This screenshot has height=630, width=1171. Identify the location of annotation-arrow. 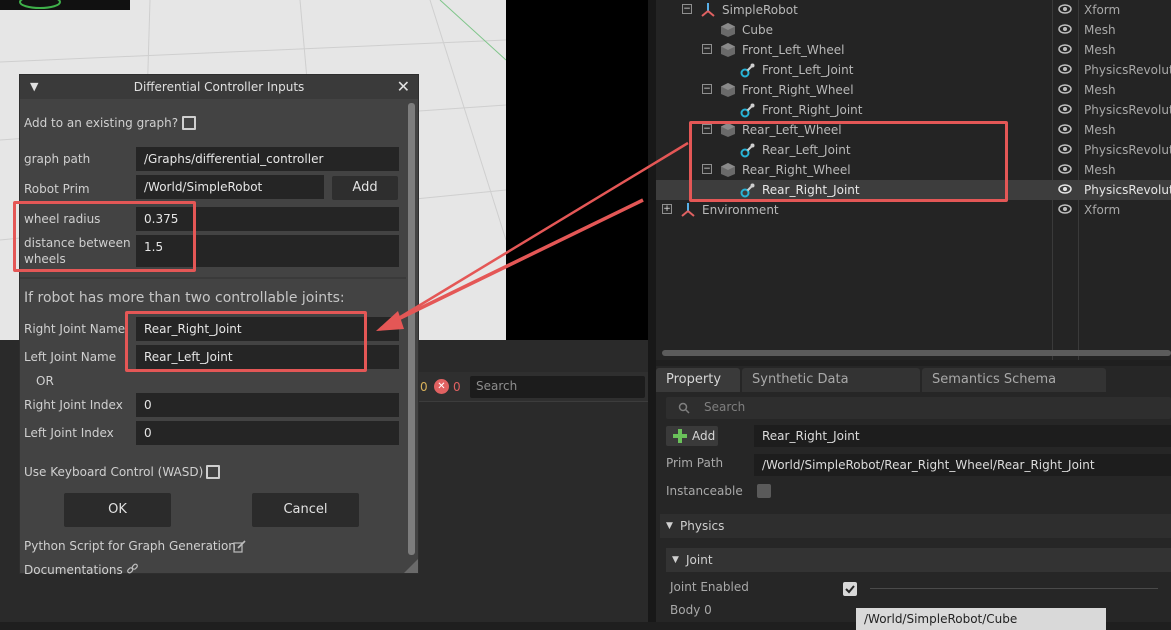
(532, 236).